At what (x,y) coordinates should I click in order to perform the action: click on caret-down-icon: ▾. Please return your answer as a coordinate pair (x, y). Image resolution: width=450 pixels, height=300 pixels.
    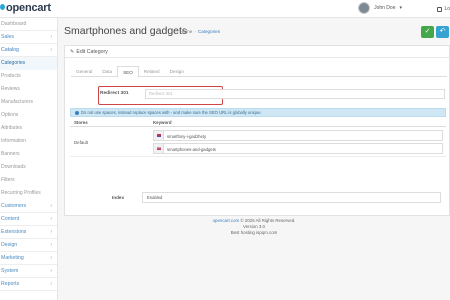
    Looking at the image, I should click on (400, 8).